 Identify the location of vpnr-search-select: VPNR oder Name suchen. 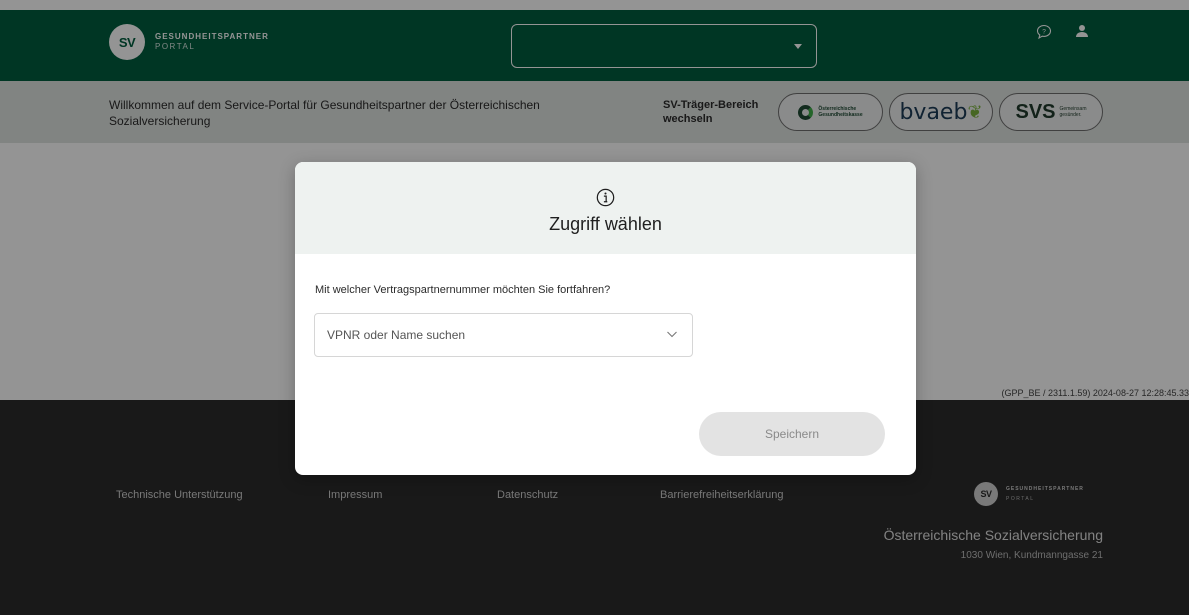
(503, 335).